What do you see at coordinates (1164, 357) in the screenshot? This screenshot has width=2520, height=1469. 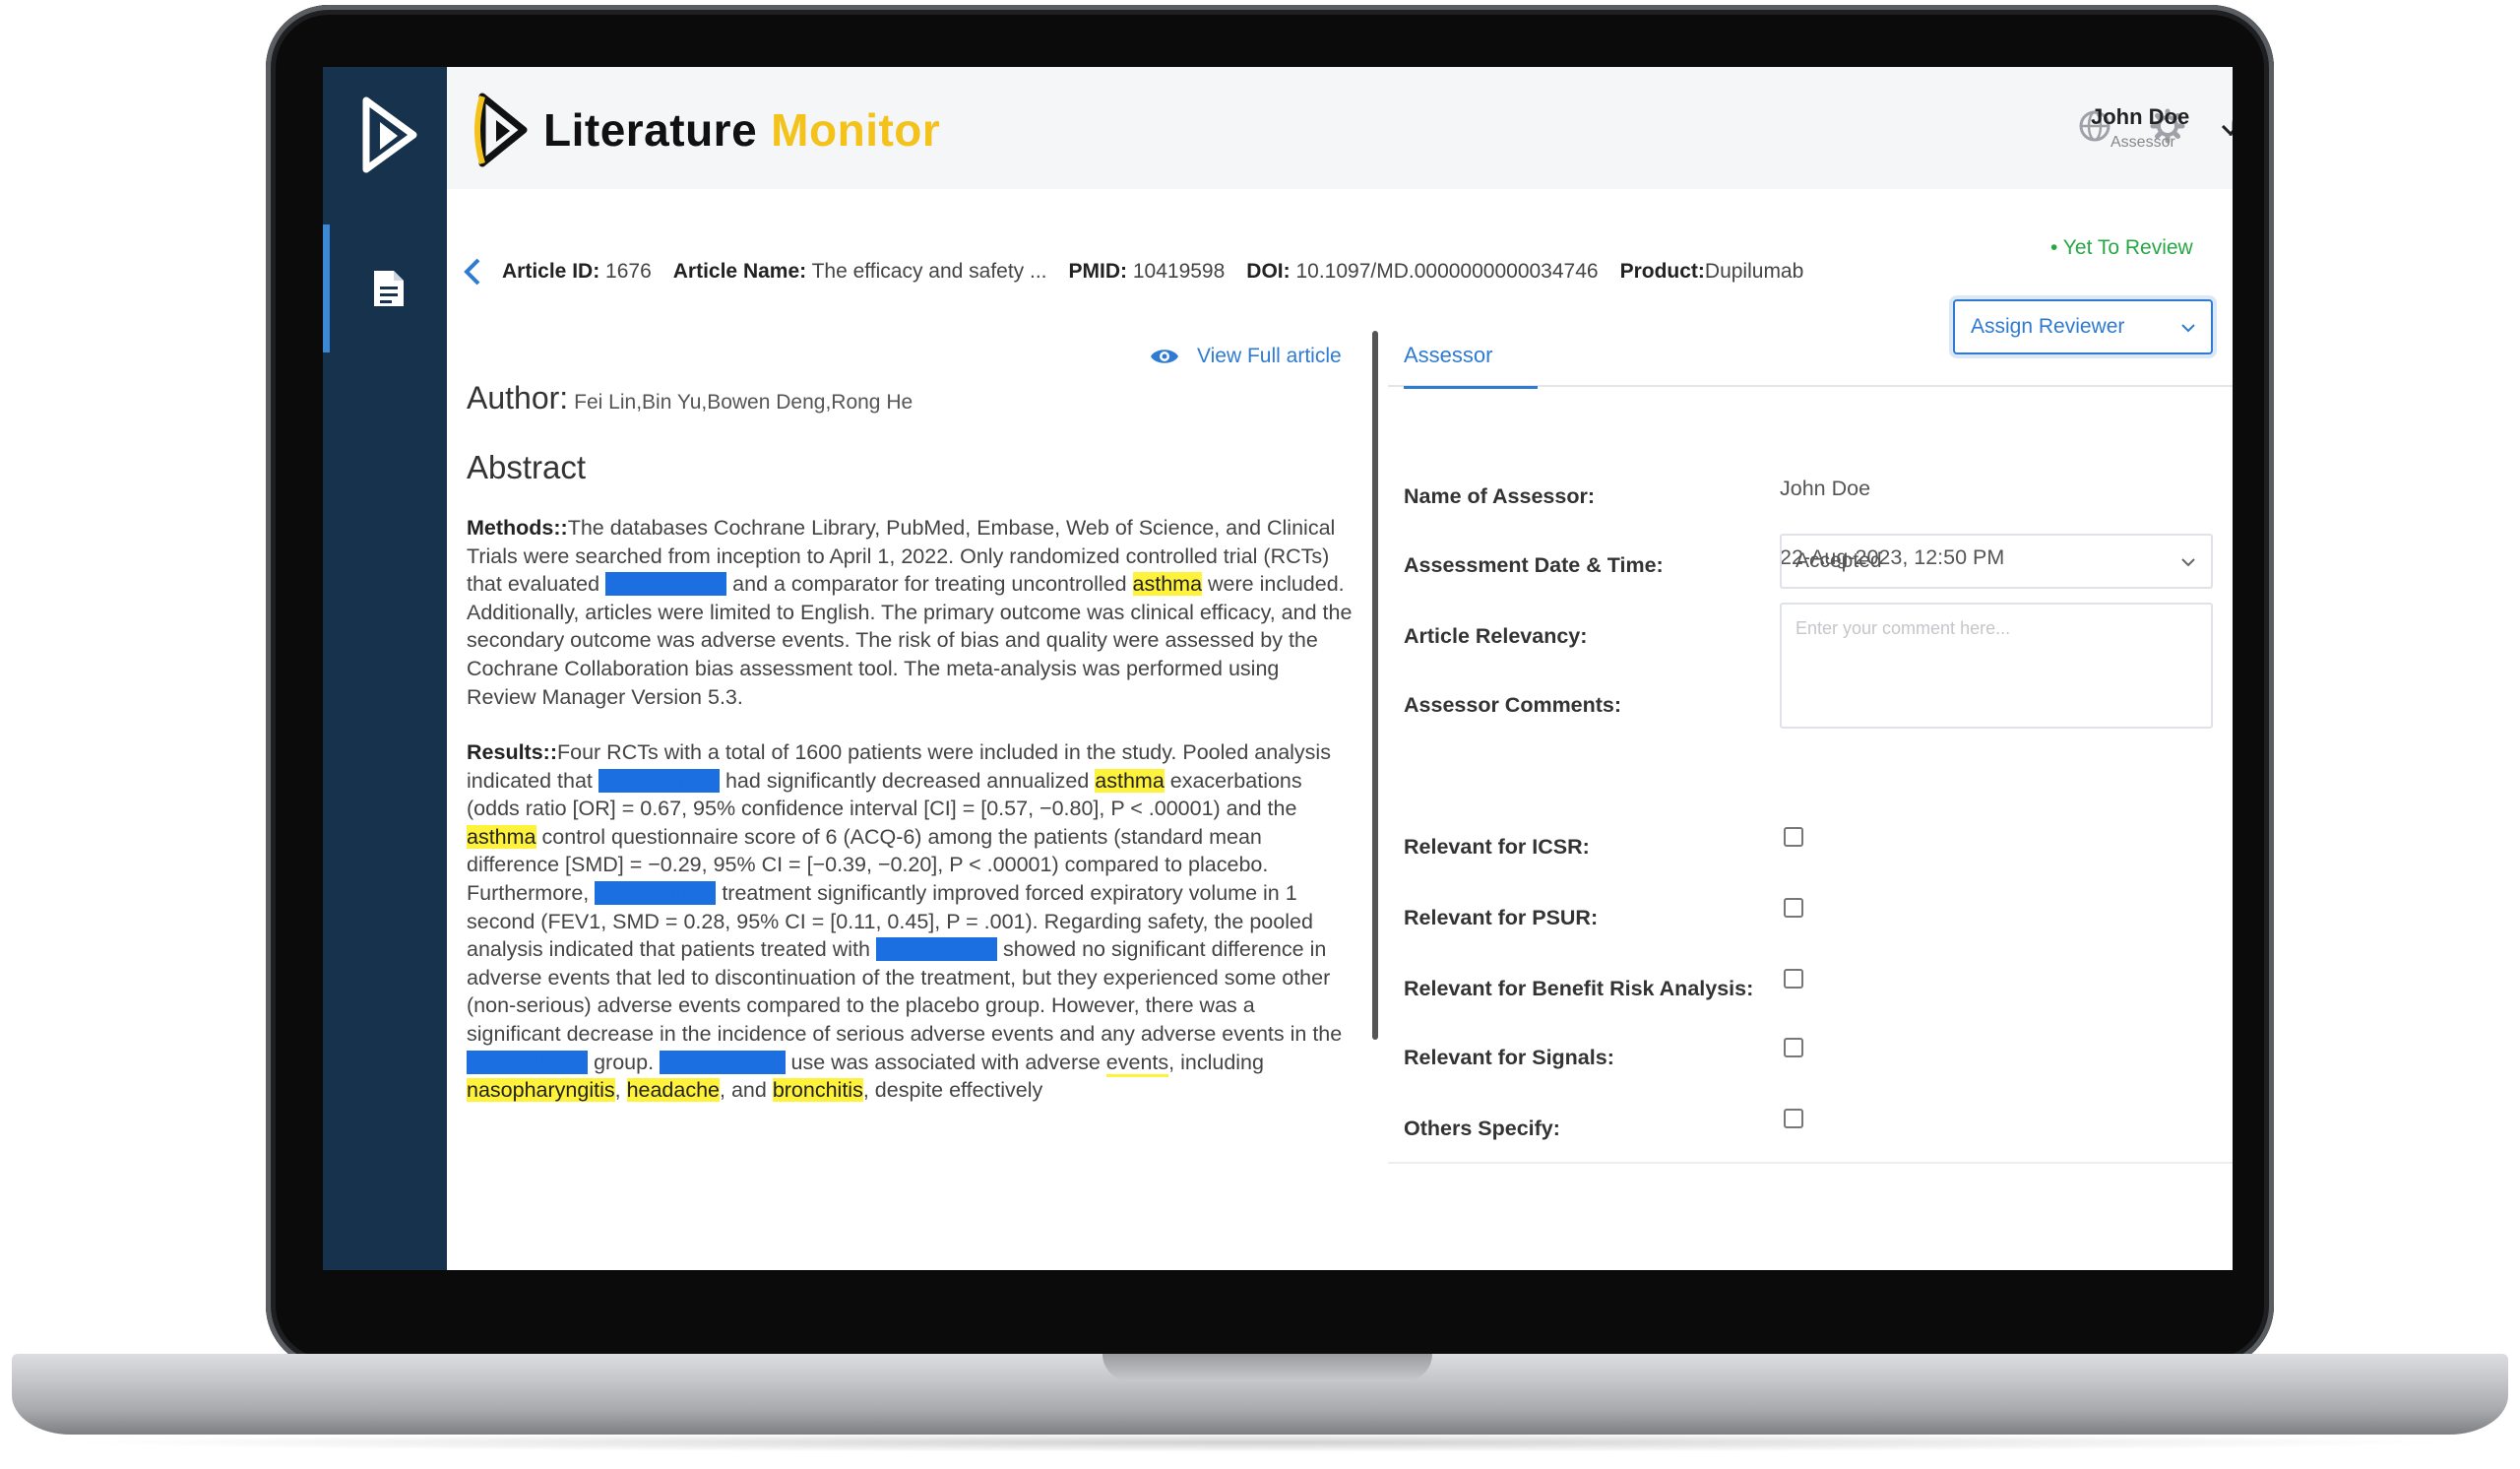 I see `eye-icon` at bounding box center [1164, 357].